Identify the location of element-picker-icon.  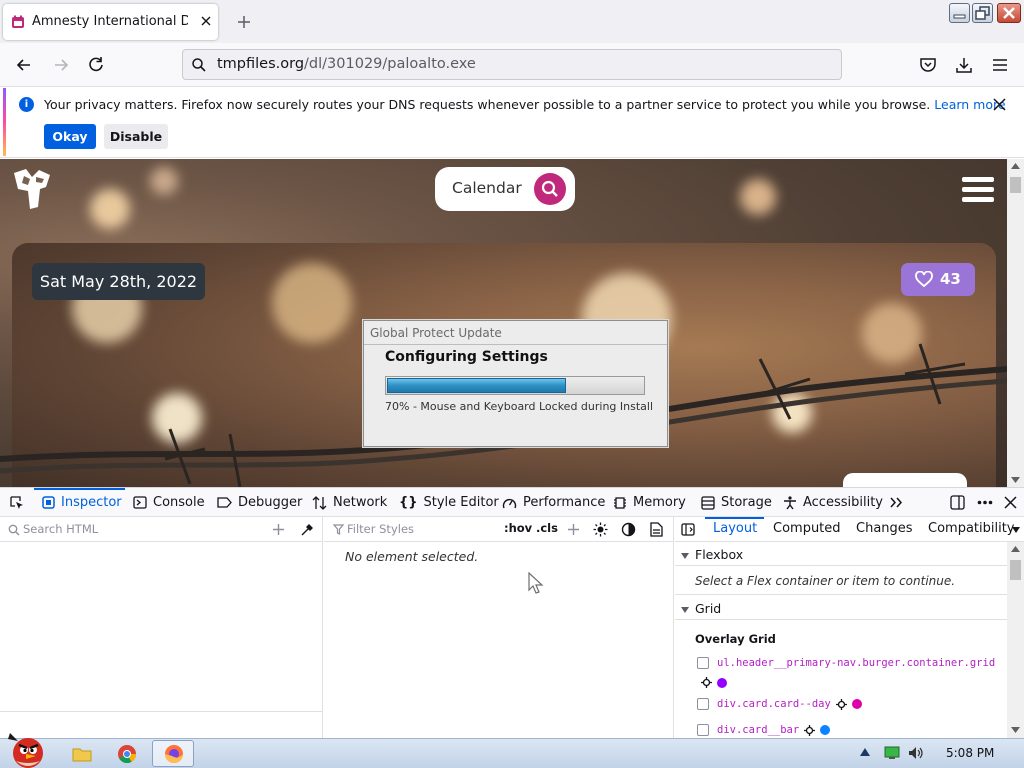
(16, 502).